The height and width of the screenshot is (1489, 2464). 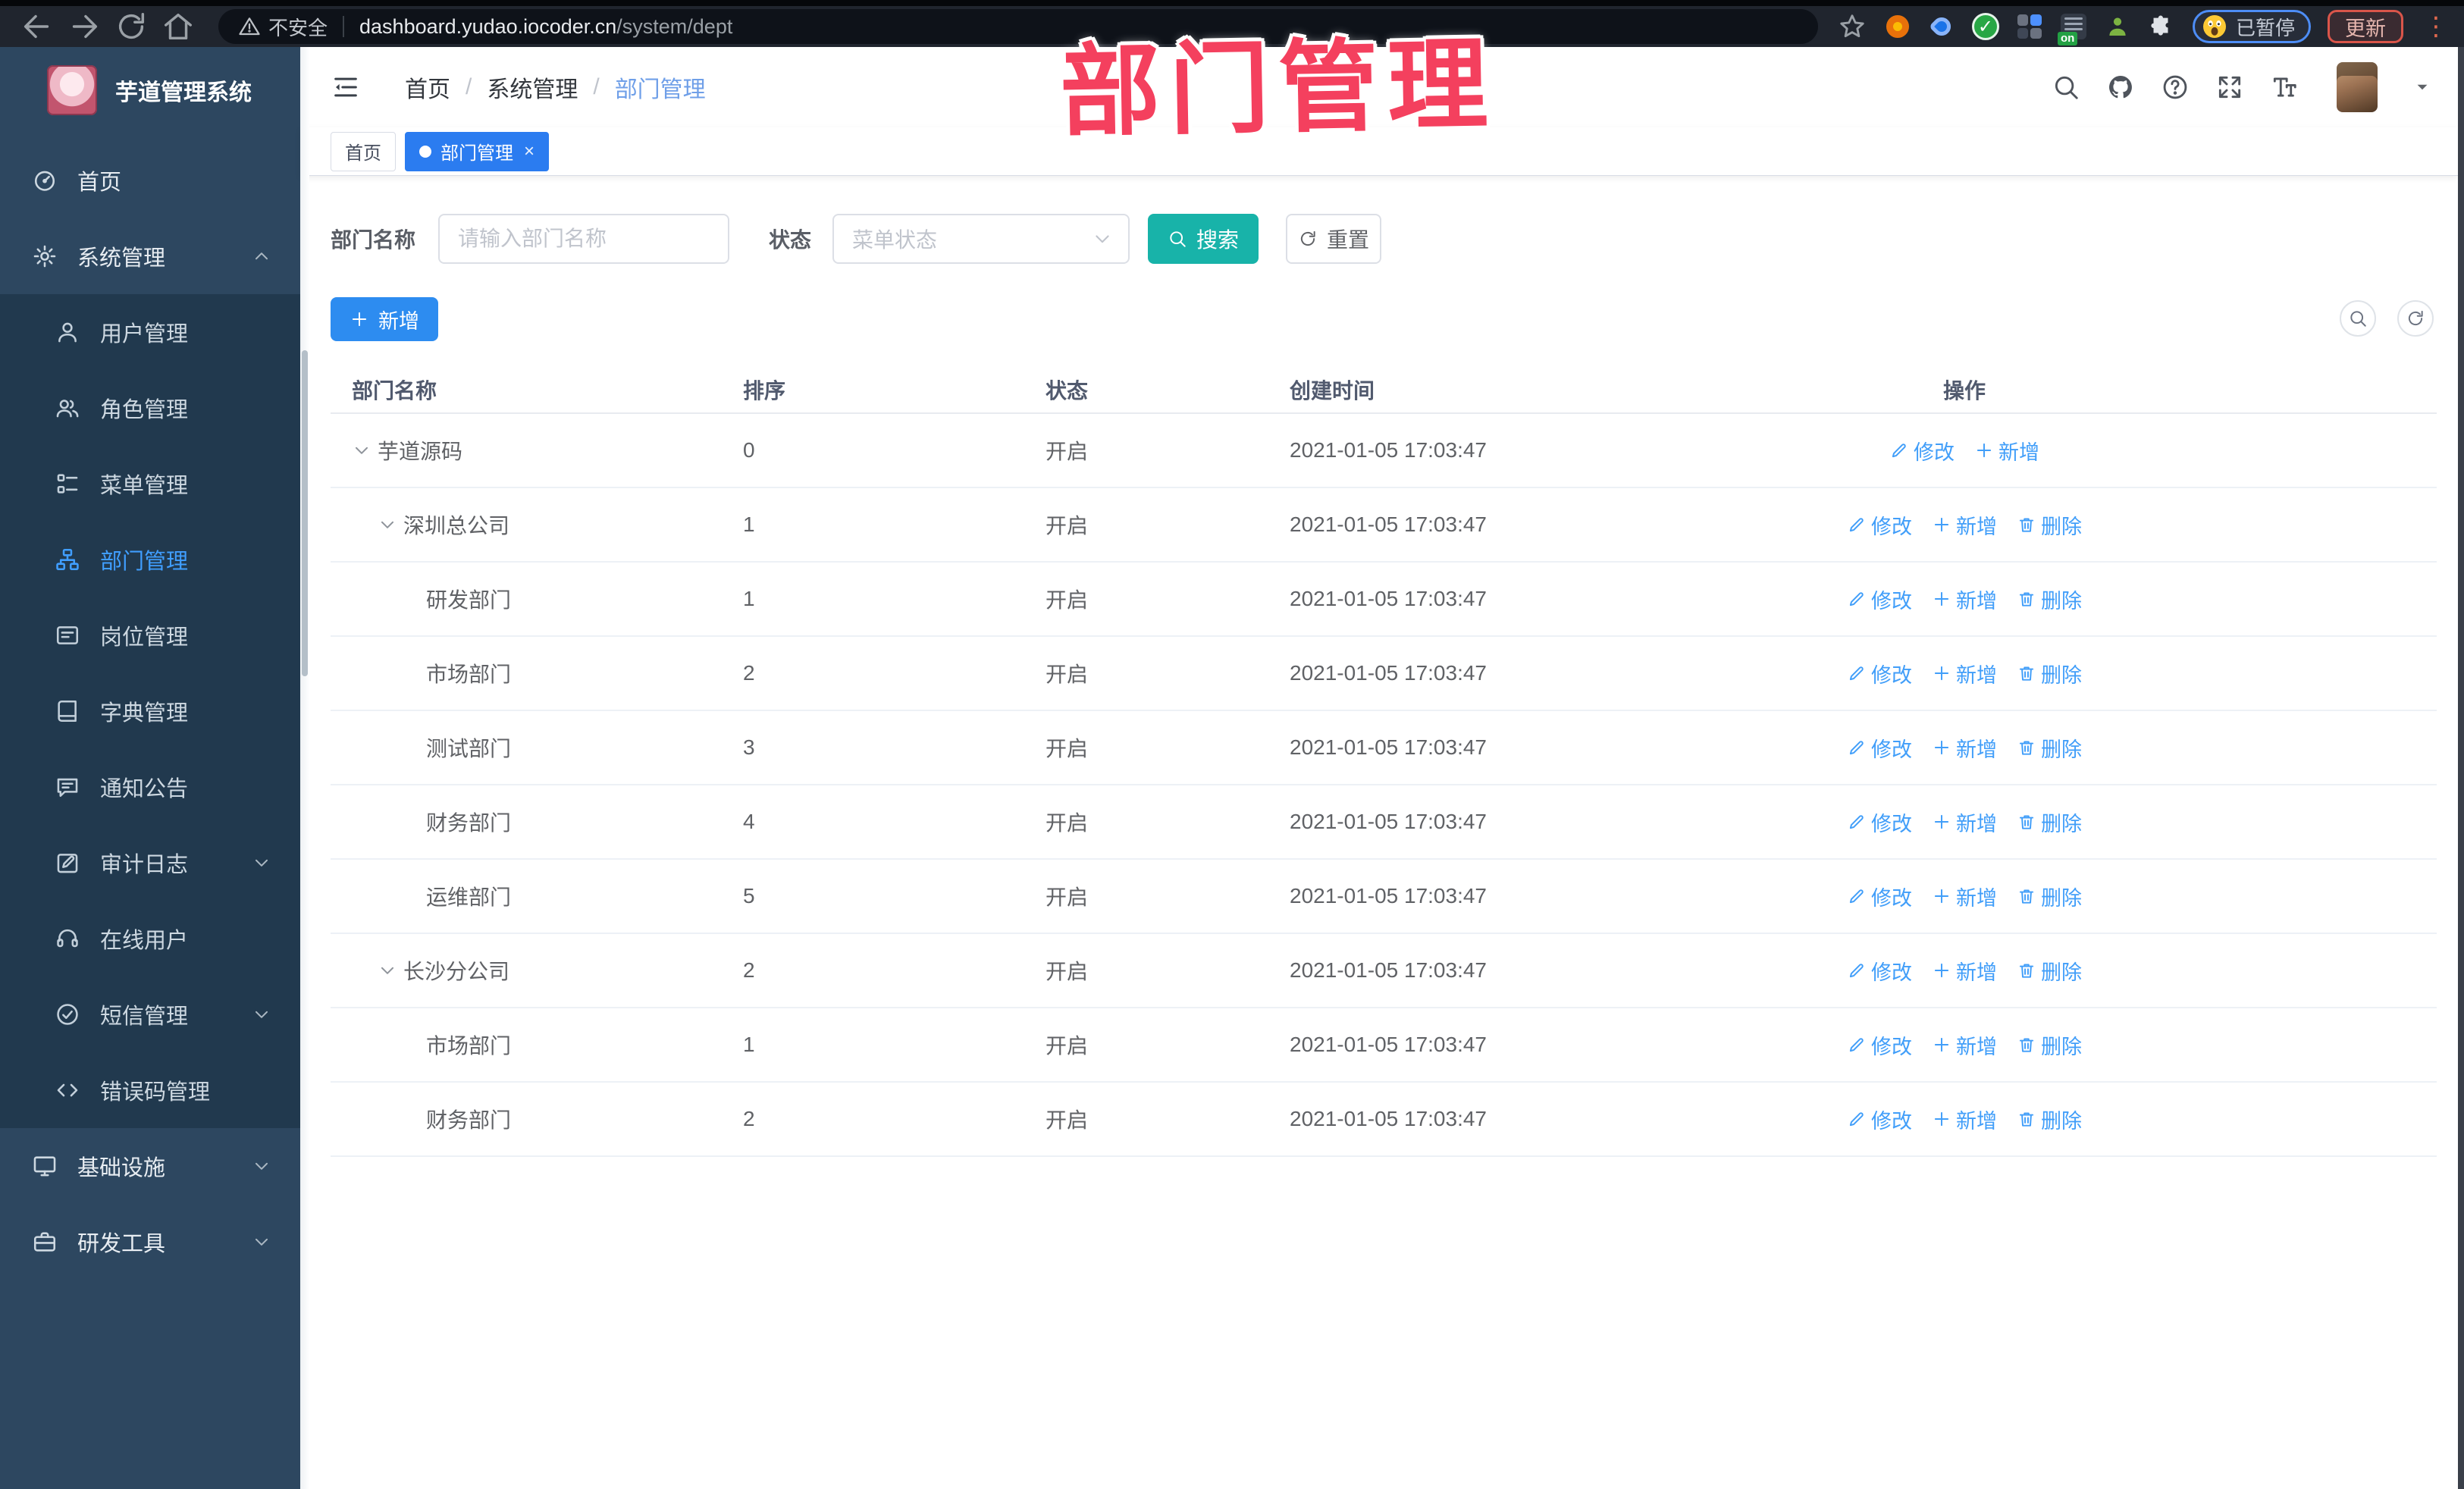 I want to click on sidebar-item-岗位管理: 岗位管理, so click(x=150, y=635).